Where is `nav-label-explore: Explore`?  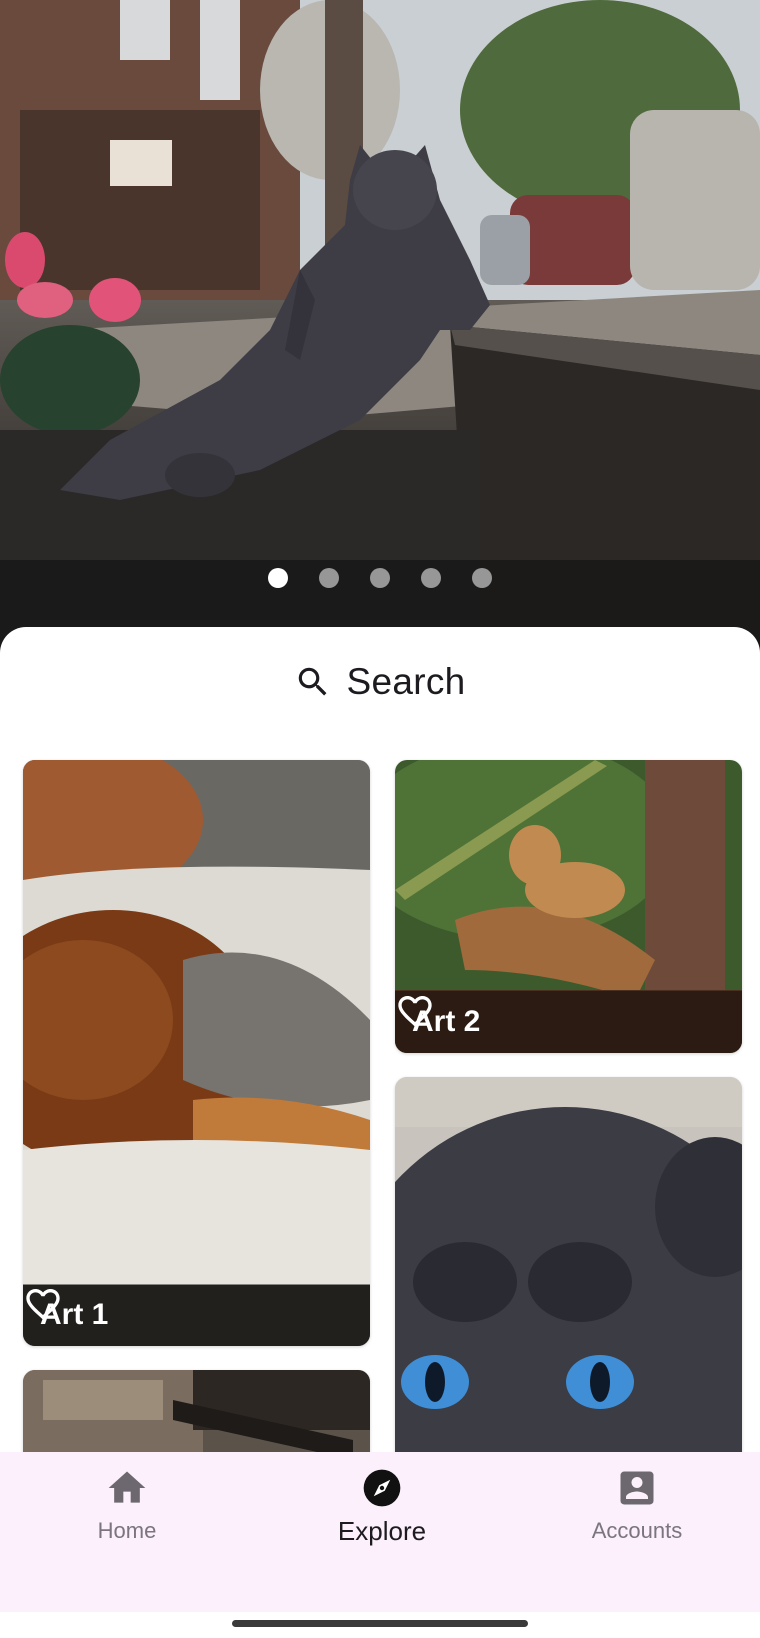 nav-label-explore: Explore is located at coordinates (382, 1531).